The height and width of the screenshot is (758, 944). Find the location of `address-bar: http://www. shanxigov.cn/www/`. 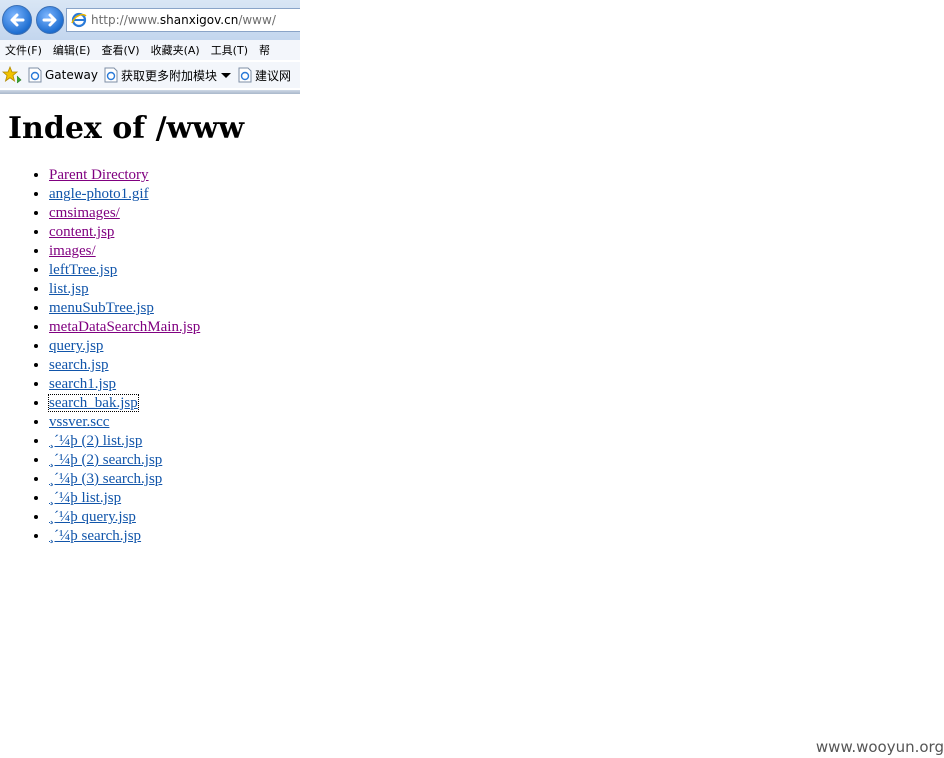

address-bar: http://www. shanxigov.cn/www/ is located at coordinates (183, 20).